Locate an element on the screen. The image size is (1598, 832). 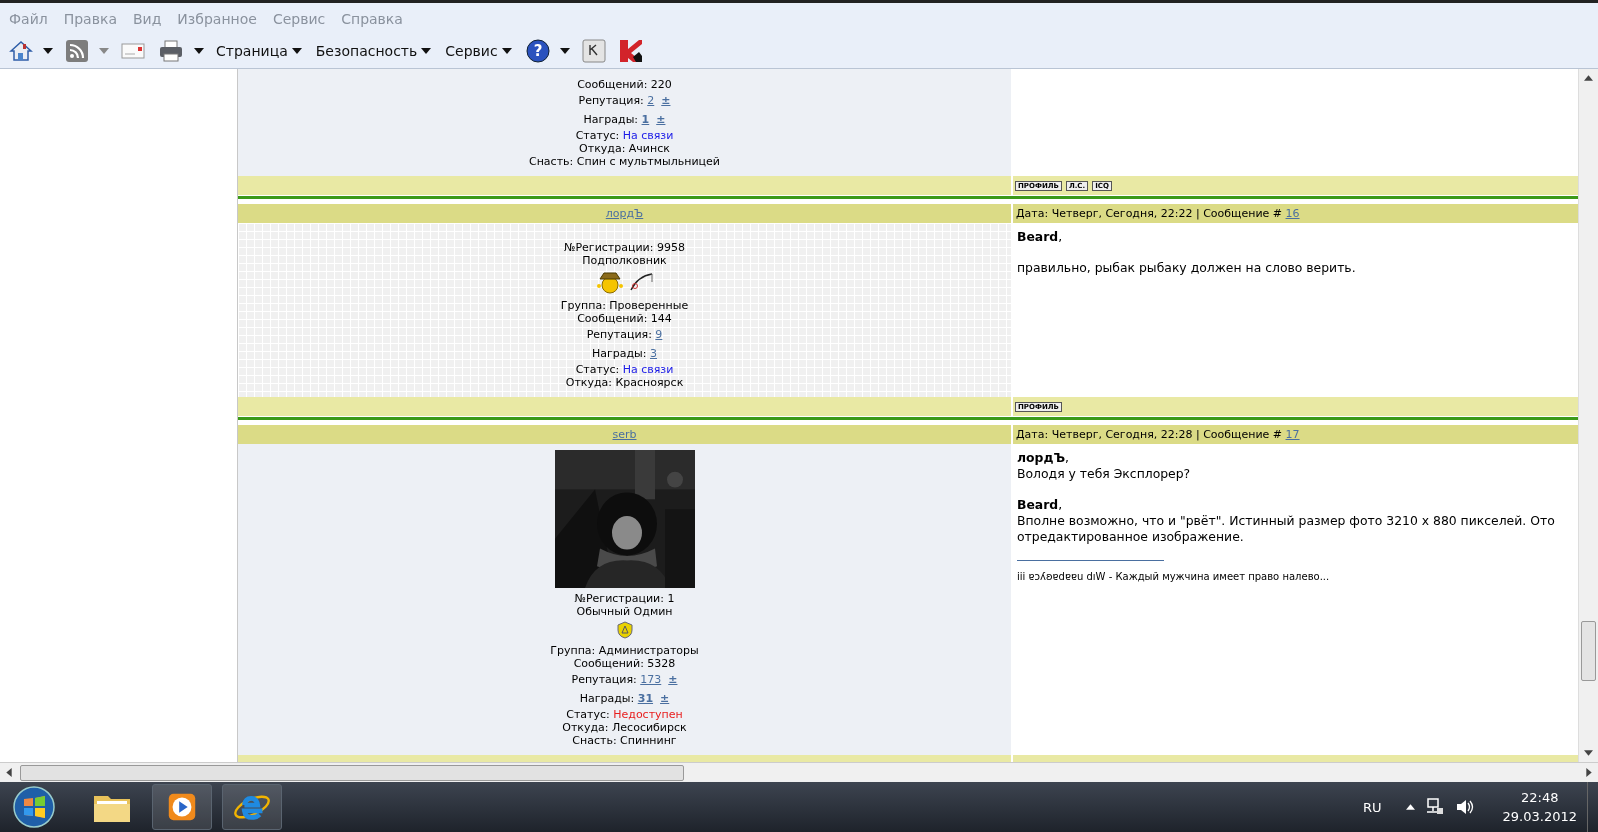
key-icon is located at coordinates (593, 51).